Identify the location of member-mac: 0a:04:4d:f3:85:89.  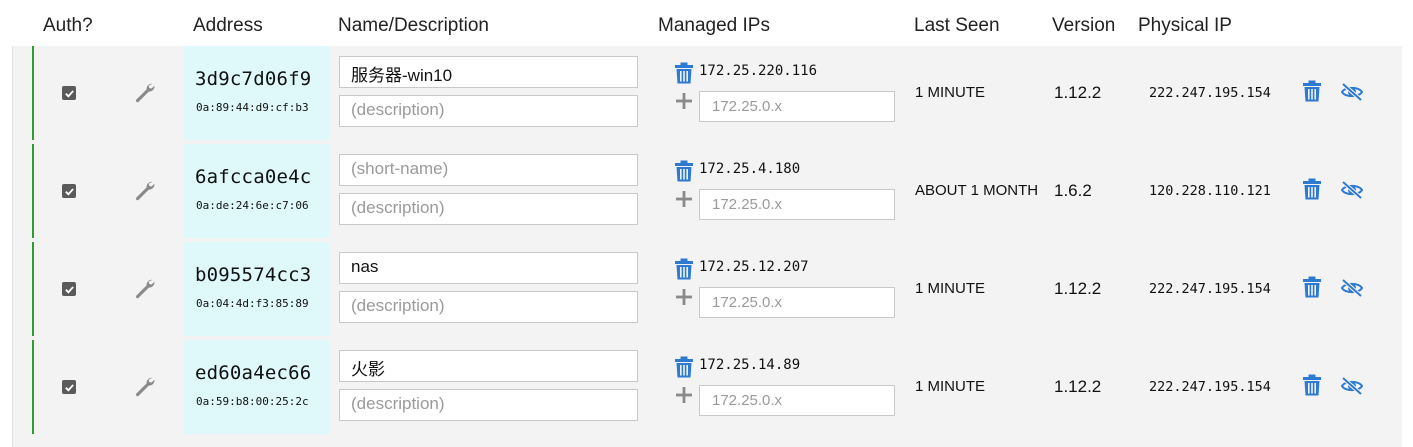
(252, 303).